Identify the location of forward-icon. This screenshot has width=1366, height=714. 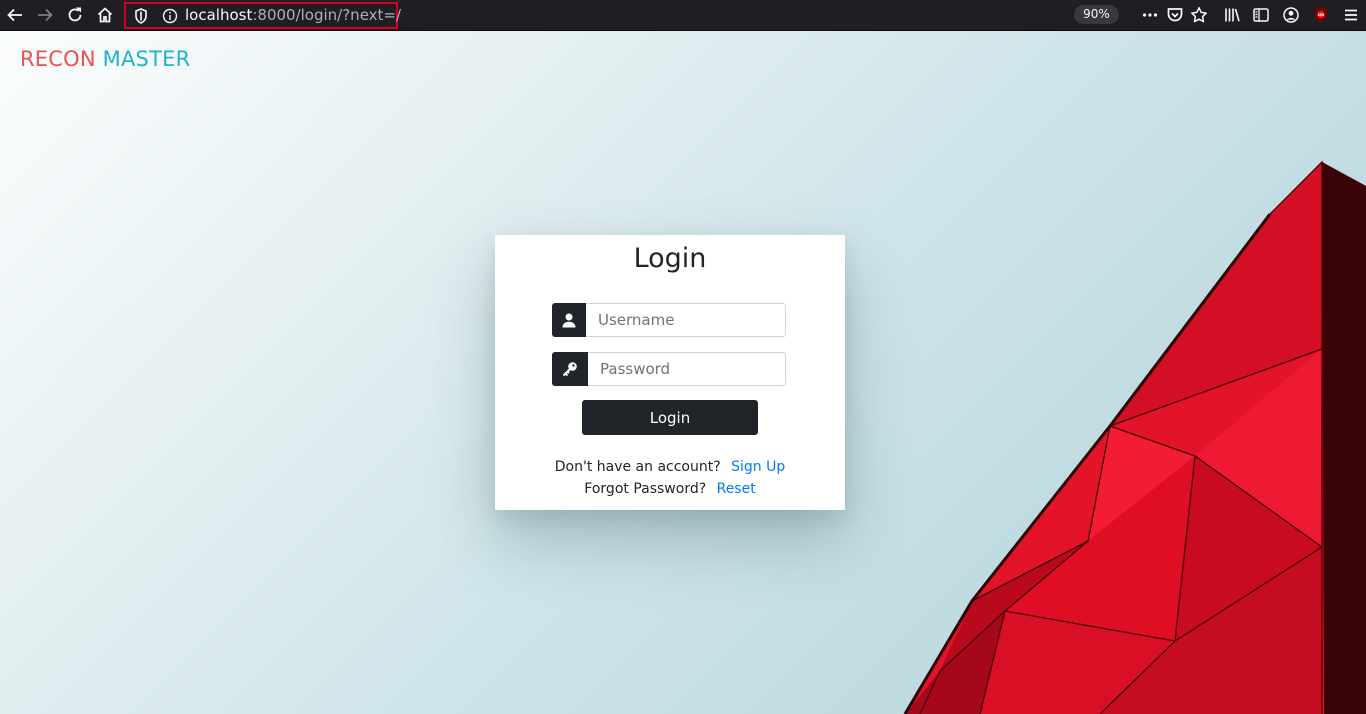
(45, 15).